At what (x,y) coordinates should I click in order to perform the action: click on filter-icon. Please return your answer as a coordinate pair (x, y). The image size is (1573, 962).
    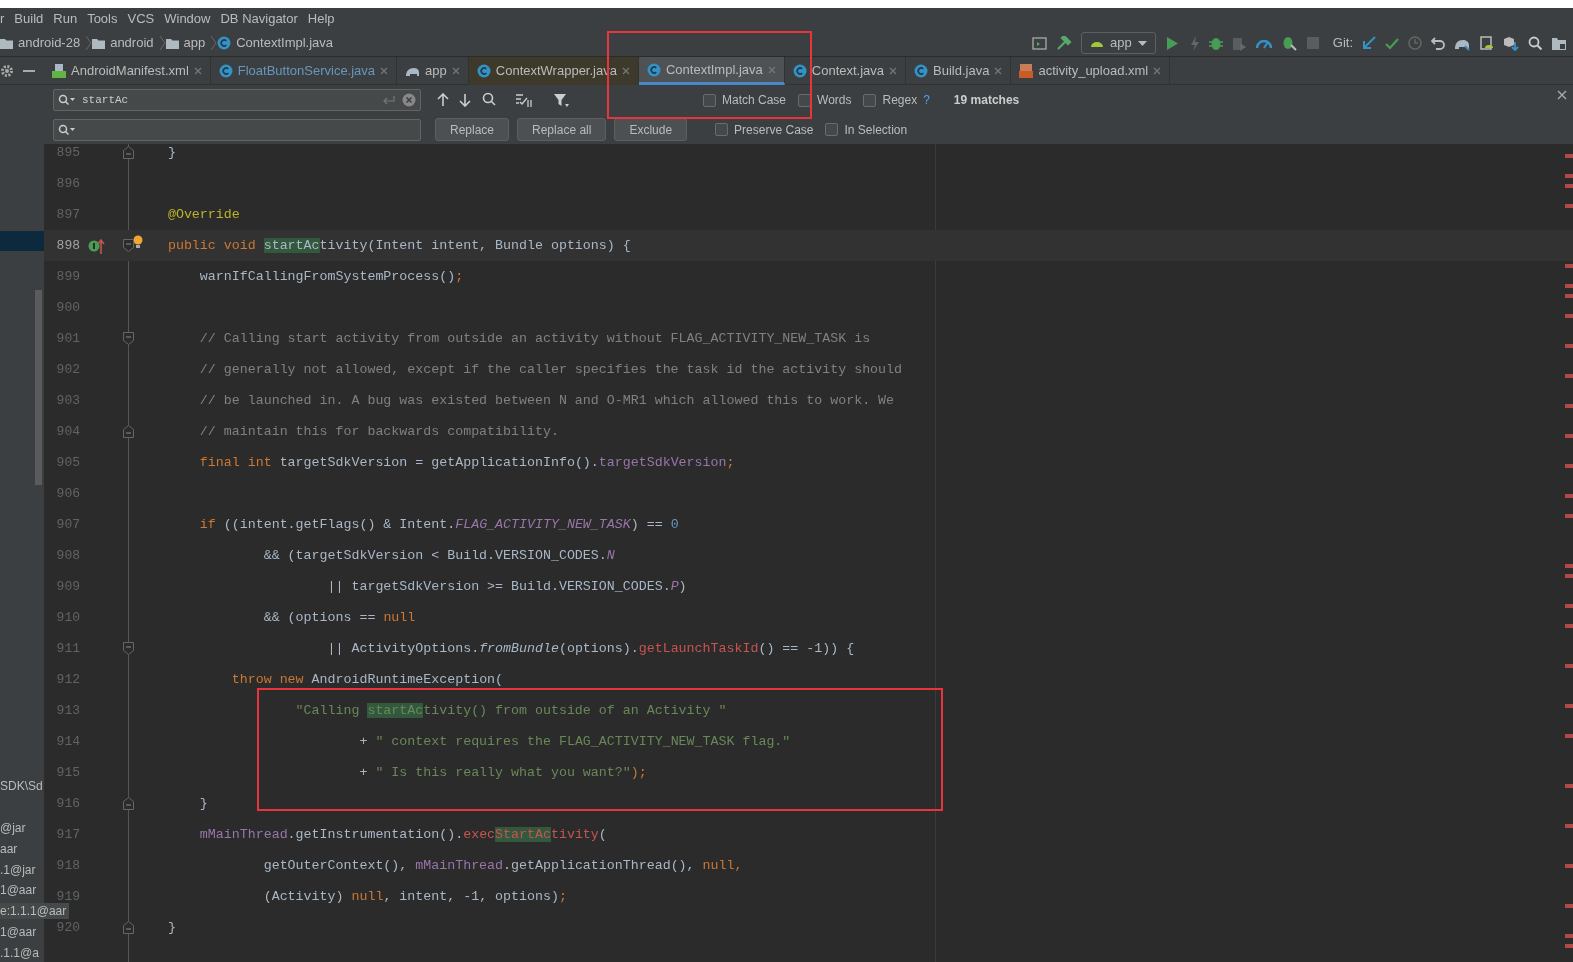
    Looking at the image, I should click on (561, 100).